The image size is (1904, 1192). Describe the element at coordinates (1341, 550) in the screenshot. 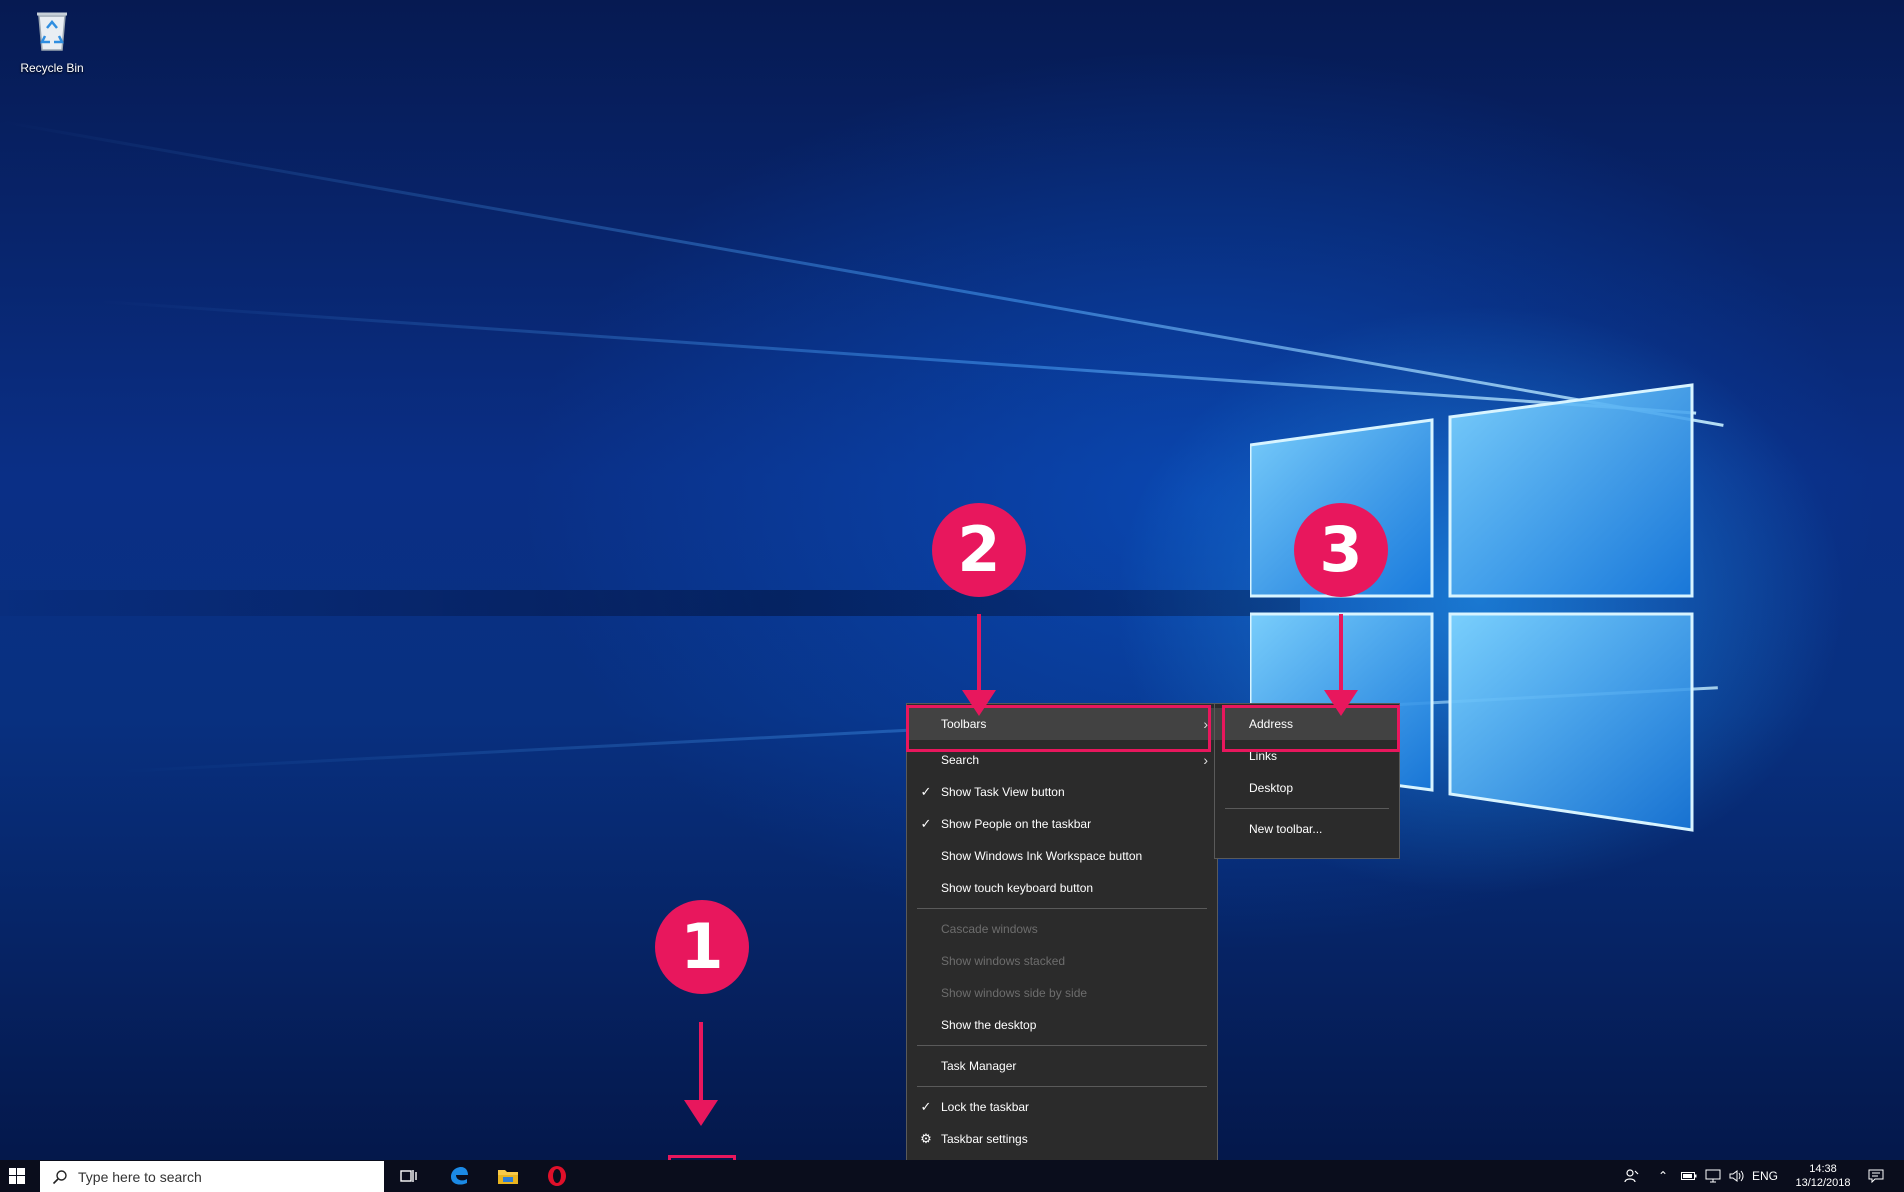

I see `annotation-step-3-badge: 3` at that location.